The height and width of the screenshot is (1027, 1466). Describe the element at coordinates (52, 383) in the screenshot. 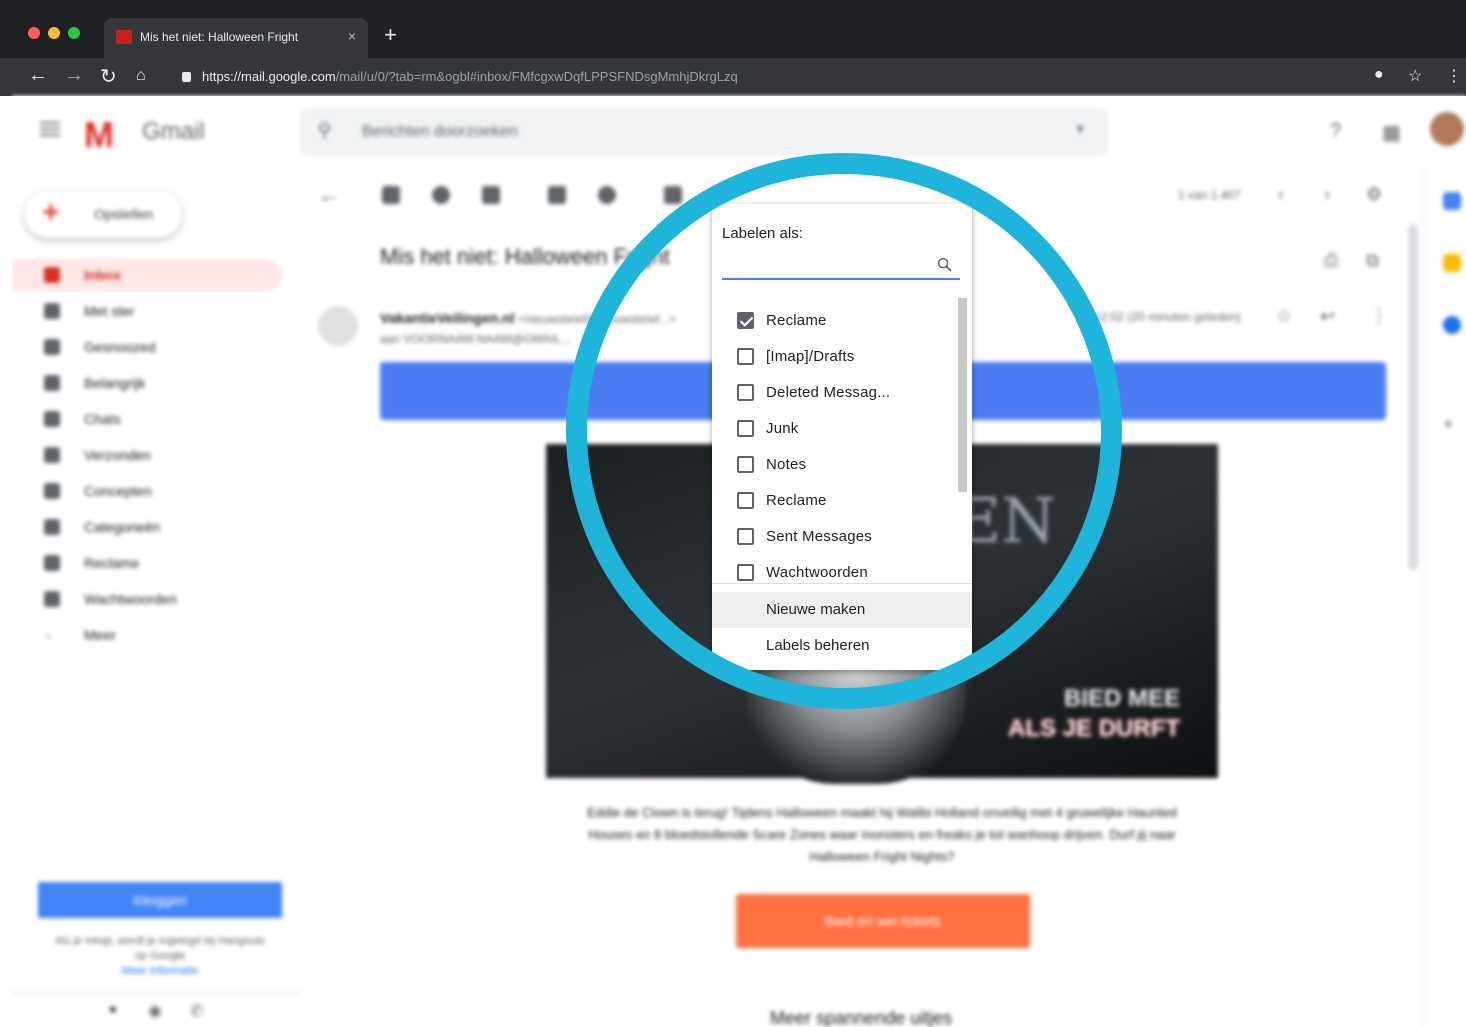

I see `important-icon` at that location.